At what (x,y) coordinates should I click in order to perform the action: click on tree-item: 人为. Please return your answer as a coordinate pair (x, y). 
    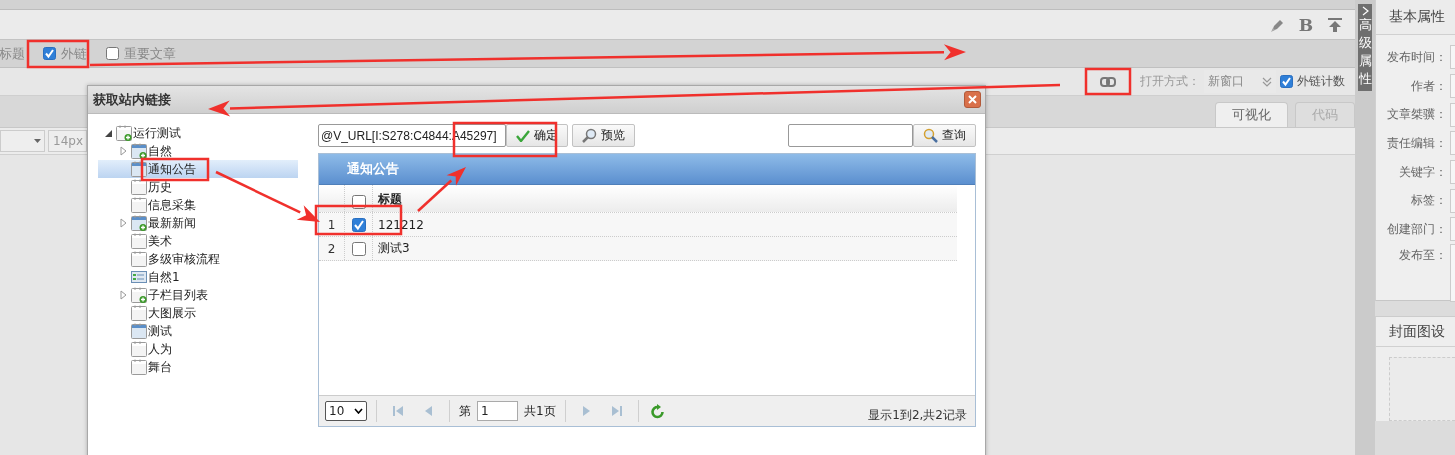
    Looking at the image, I should click on (160, 349).